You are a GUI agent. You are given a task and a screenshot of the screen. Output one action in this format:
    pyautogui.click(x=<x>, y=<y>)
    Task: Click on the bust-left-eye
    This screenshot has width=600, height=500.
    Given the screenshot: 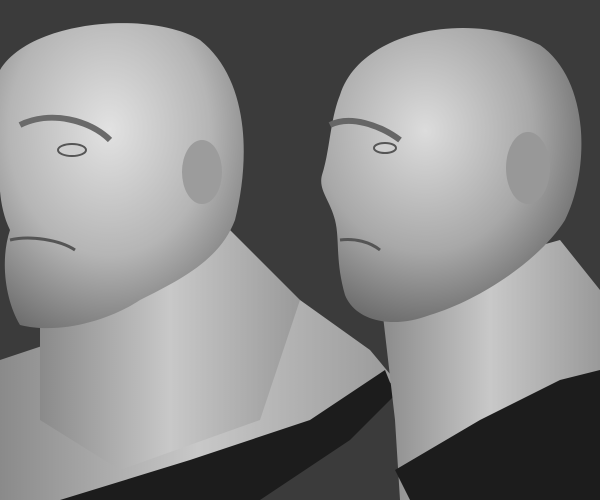 What is the action you would take?
    pyautogui.click(x=72, y=150)
    